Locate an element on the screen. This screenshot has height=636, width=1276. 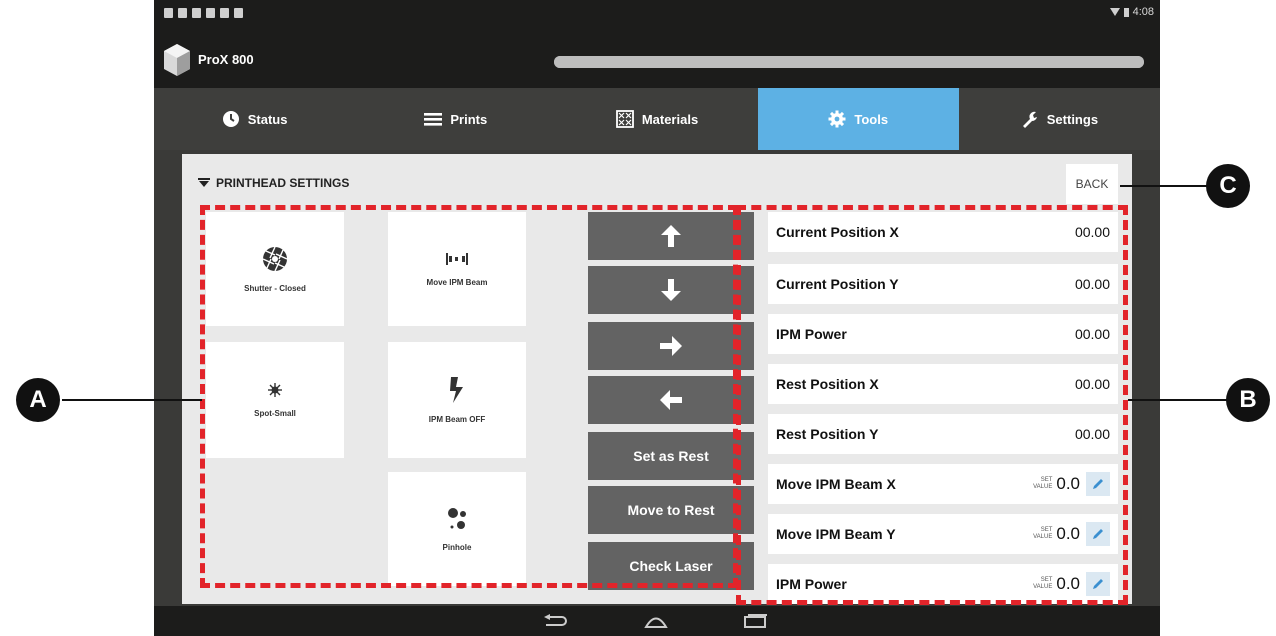
pinhole-icon is located at coordinates (457, 518).